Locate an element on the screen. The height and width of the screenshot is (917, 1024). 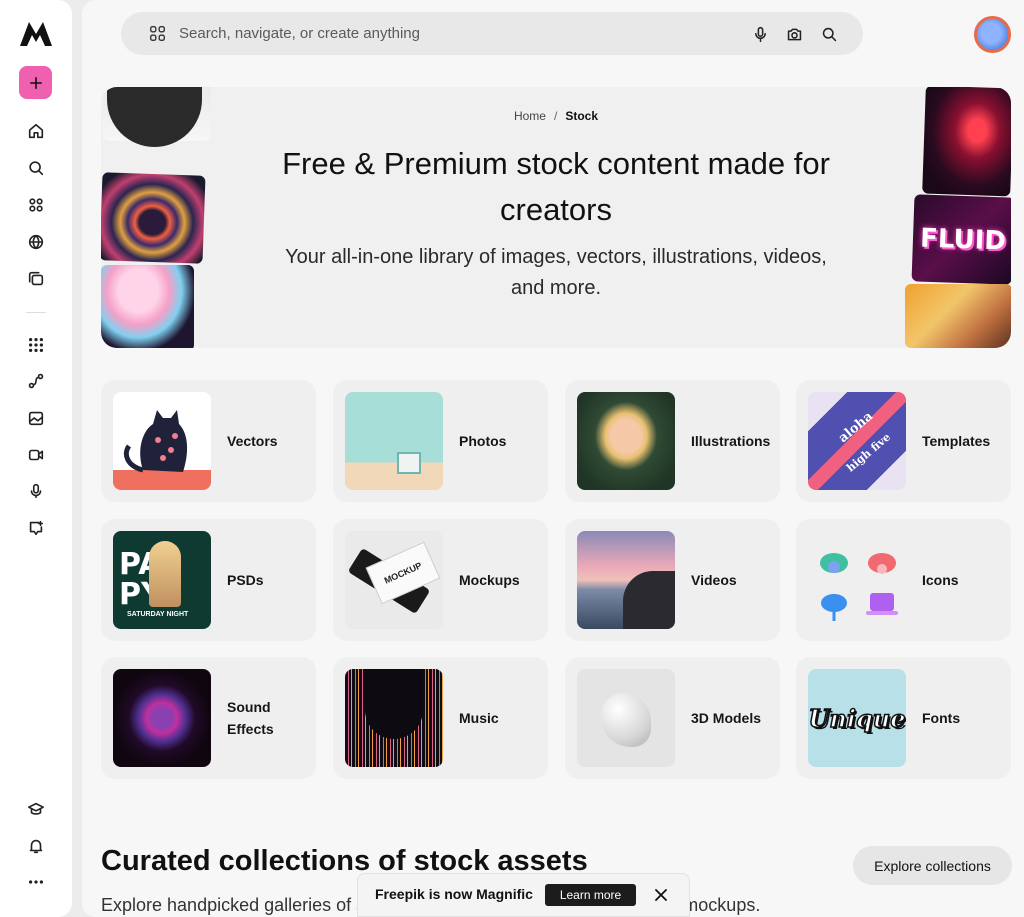
category-label: 3D Models is located at coordinates (726, 718).